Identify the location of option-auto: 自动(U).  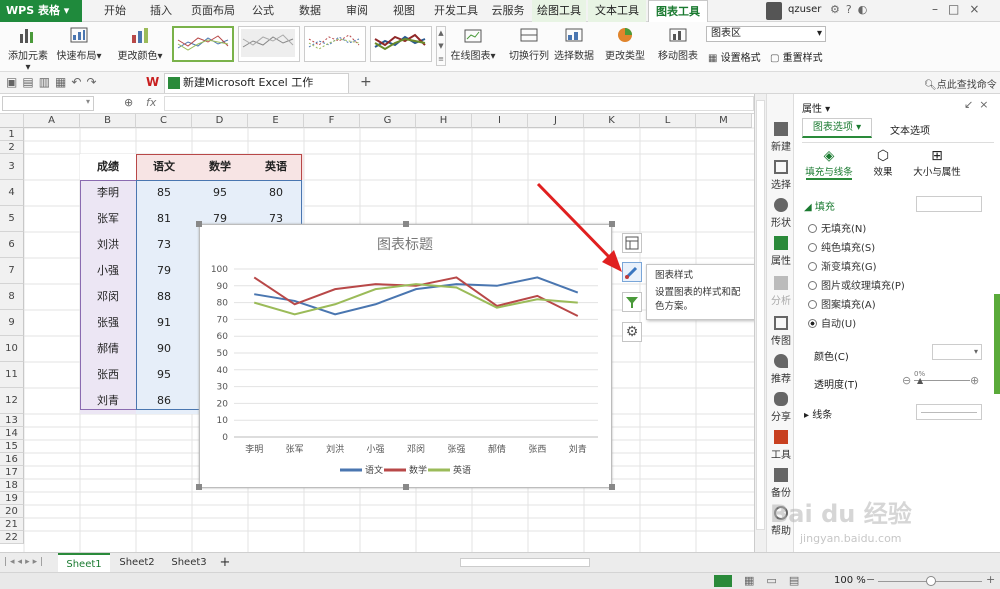
(832, 322).